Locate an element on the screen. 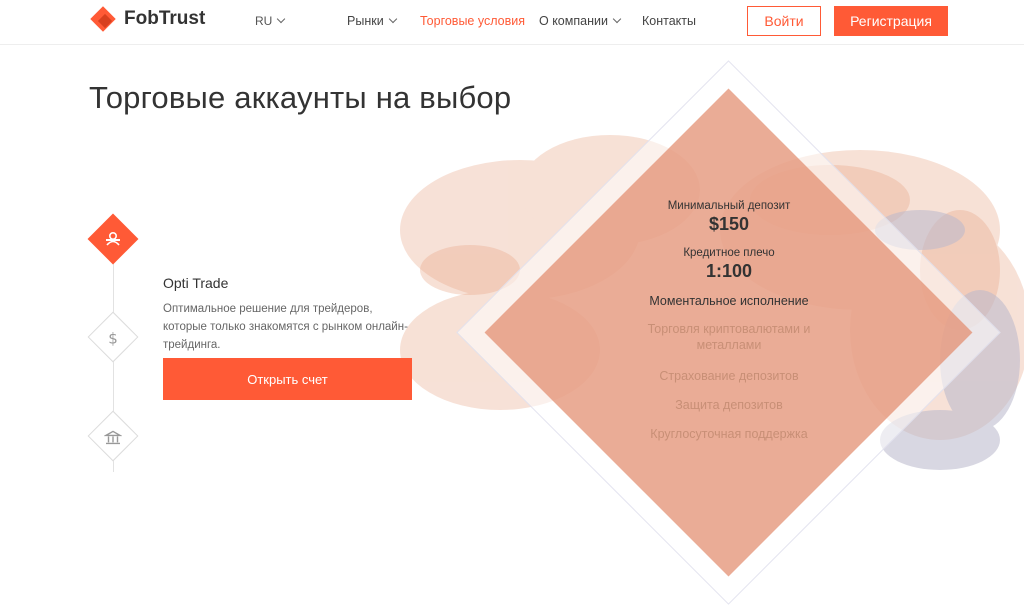  dollar-icon: $ is located at coordinates (113, 338).